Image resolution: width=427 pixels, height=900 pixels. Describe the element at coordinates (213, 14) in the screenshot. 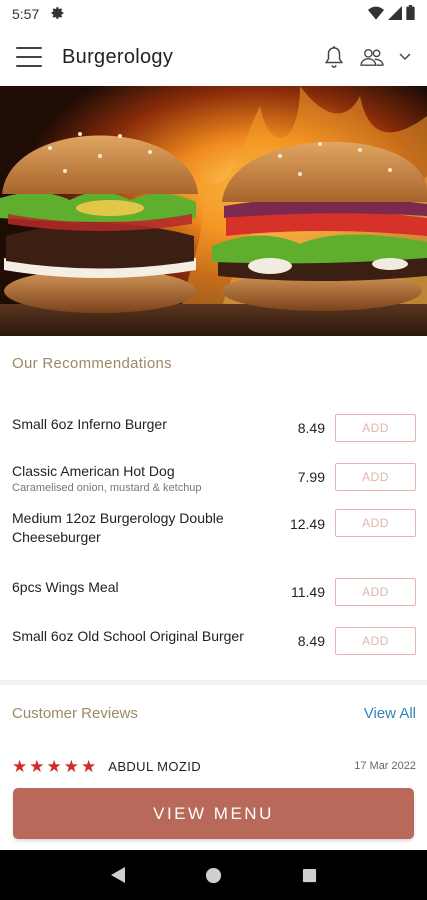

I see `status-bar: 5:57` at that location.